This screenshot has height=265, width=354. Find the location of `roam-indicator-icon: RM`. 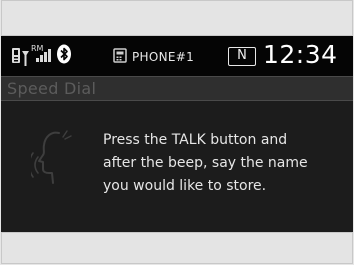

roam-indicator-icon: RM is located at coordinates (34, 56).